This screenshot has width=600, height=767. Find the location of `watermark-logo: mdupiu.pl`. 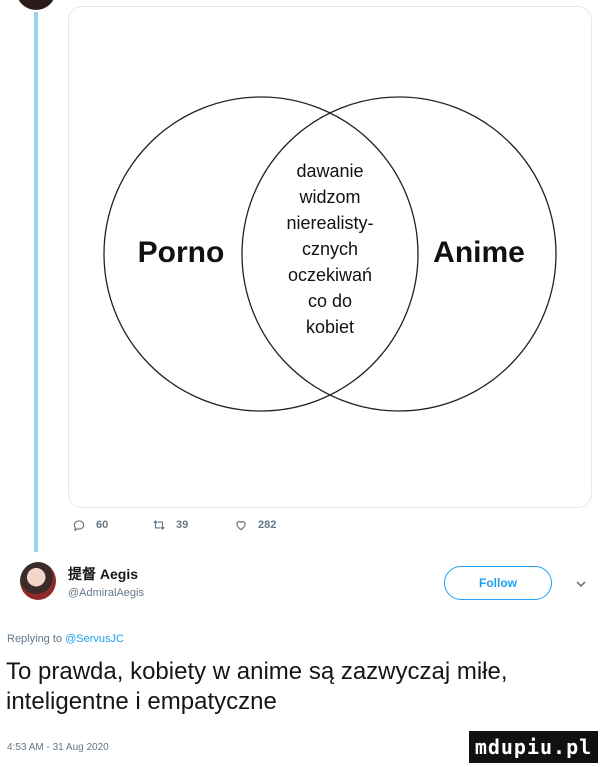

watermark-logo: mdupiu.pl is located at coordinates (533, 747).